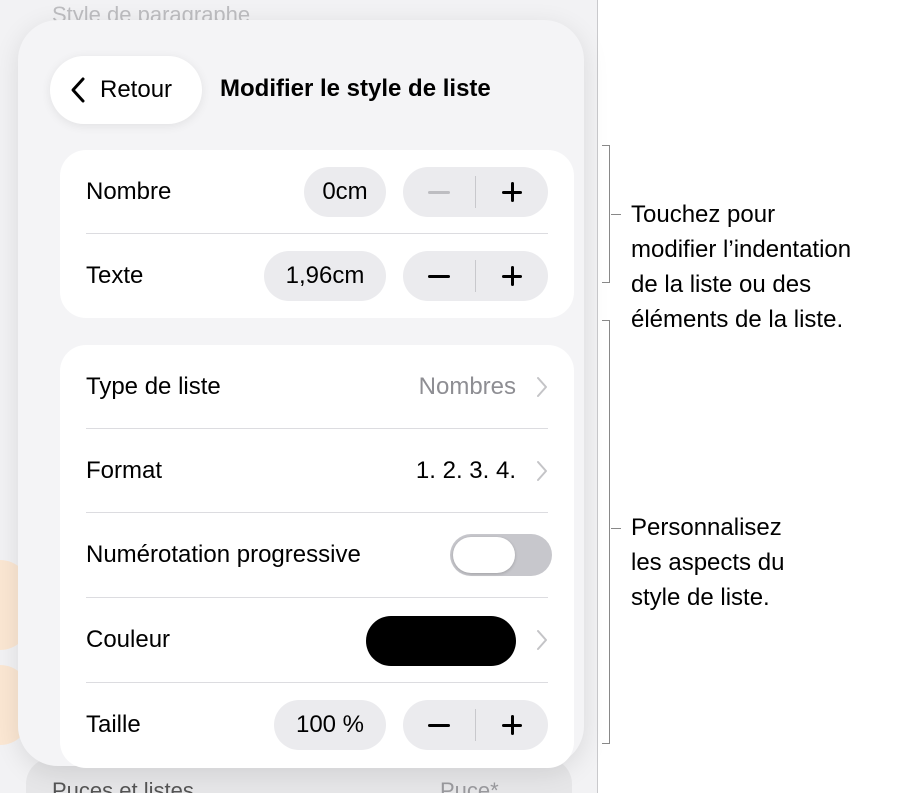 The height and width of the screenshot is (793, 918). I want to click on size-stepper, so click(475, 725).